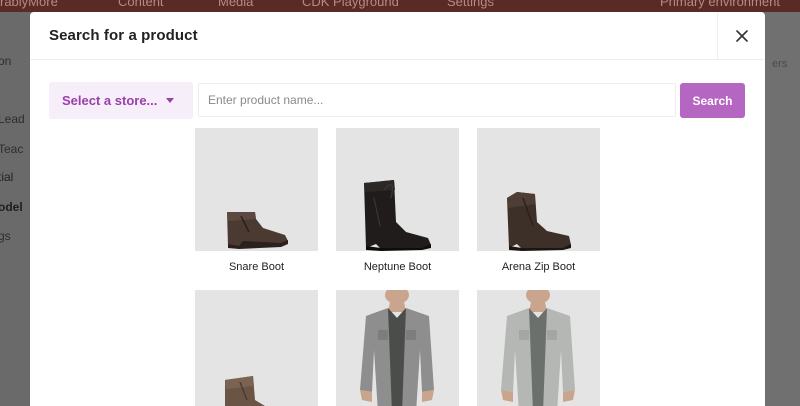 This screenshot has width=800, height=406. I want to click on bg-nav-media: Media, so click(236, 4).